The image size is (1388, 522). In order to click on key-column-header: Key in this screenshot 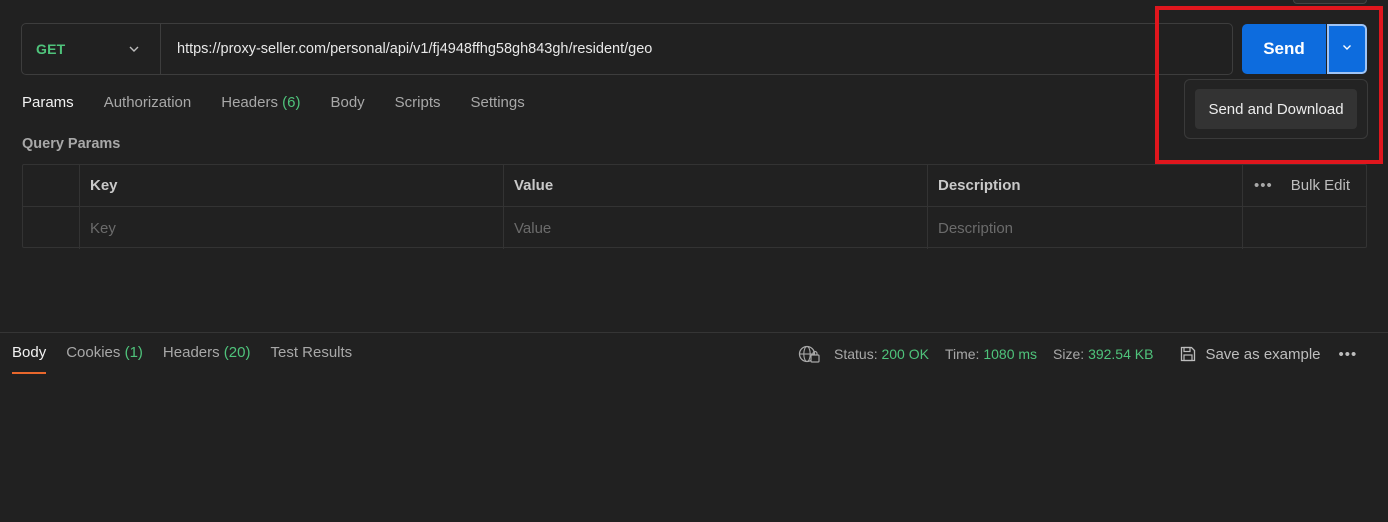, I will do `click(292, 185)`.